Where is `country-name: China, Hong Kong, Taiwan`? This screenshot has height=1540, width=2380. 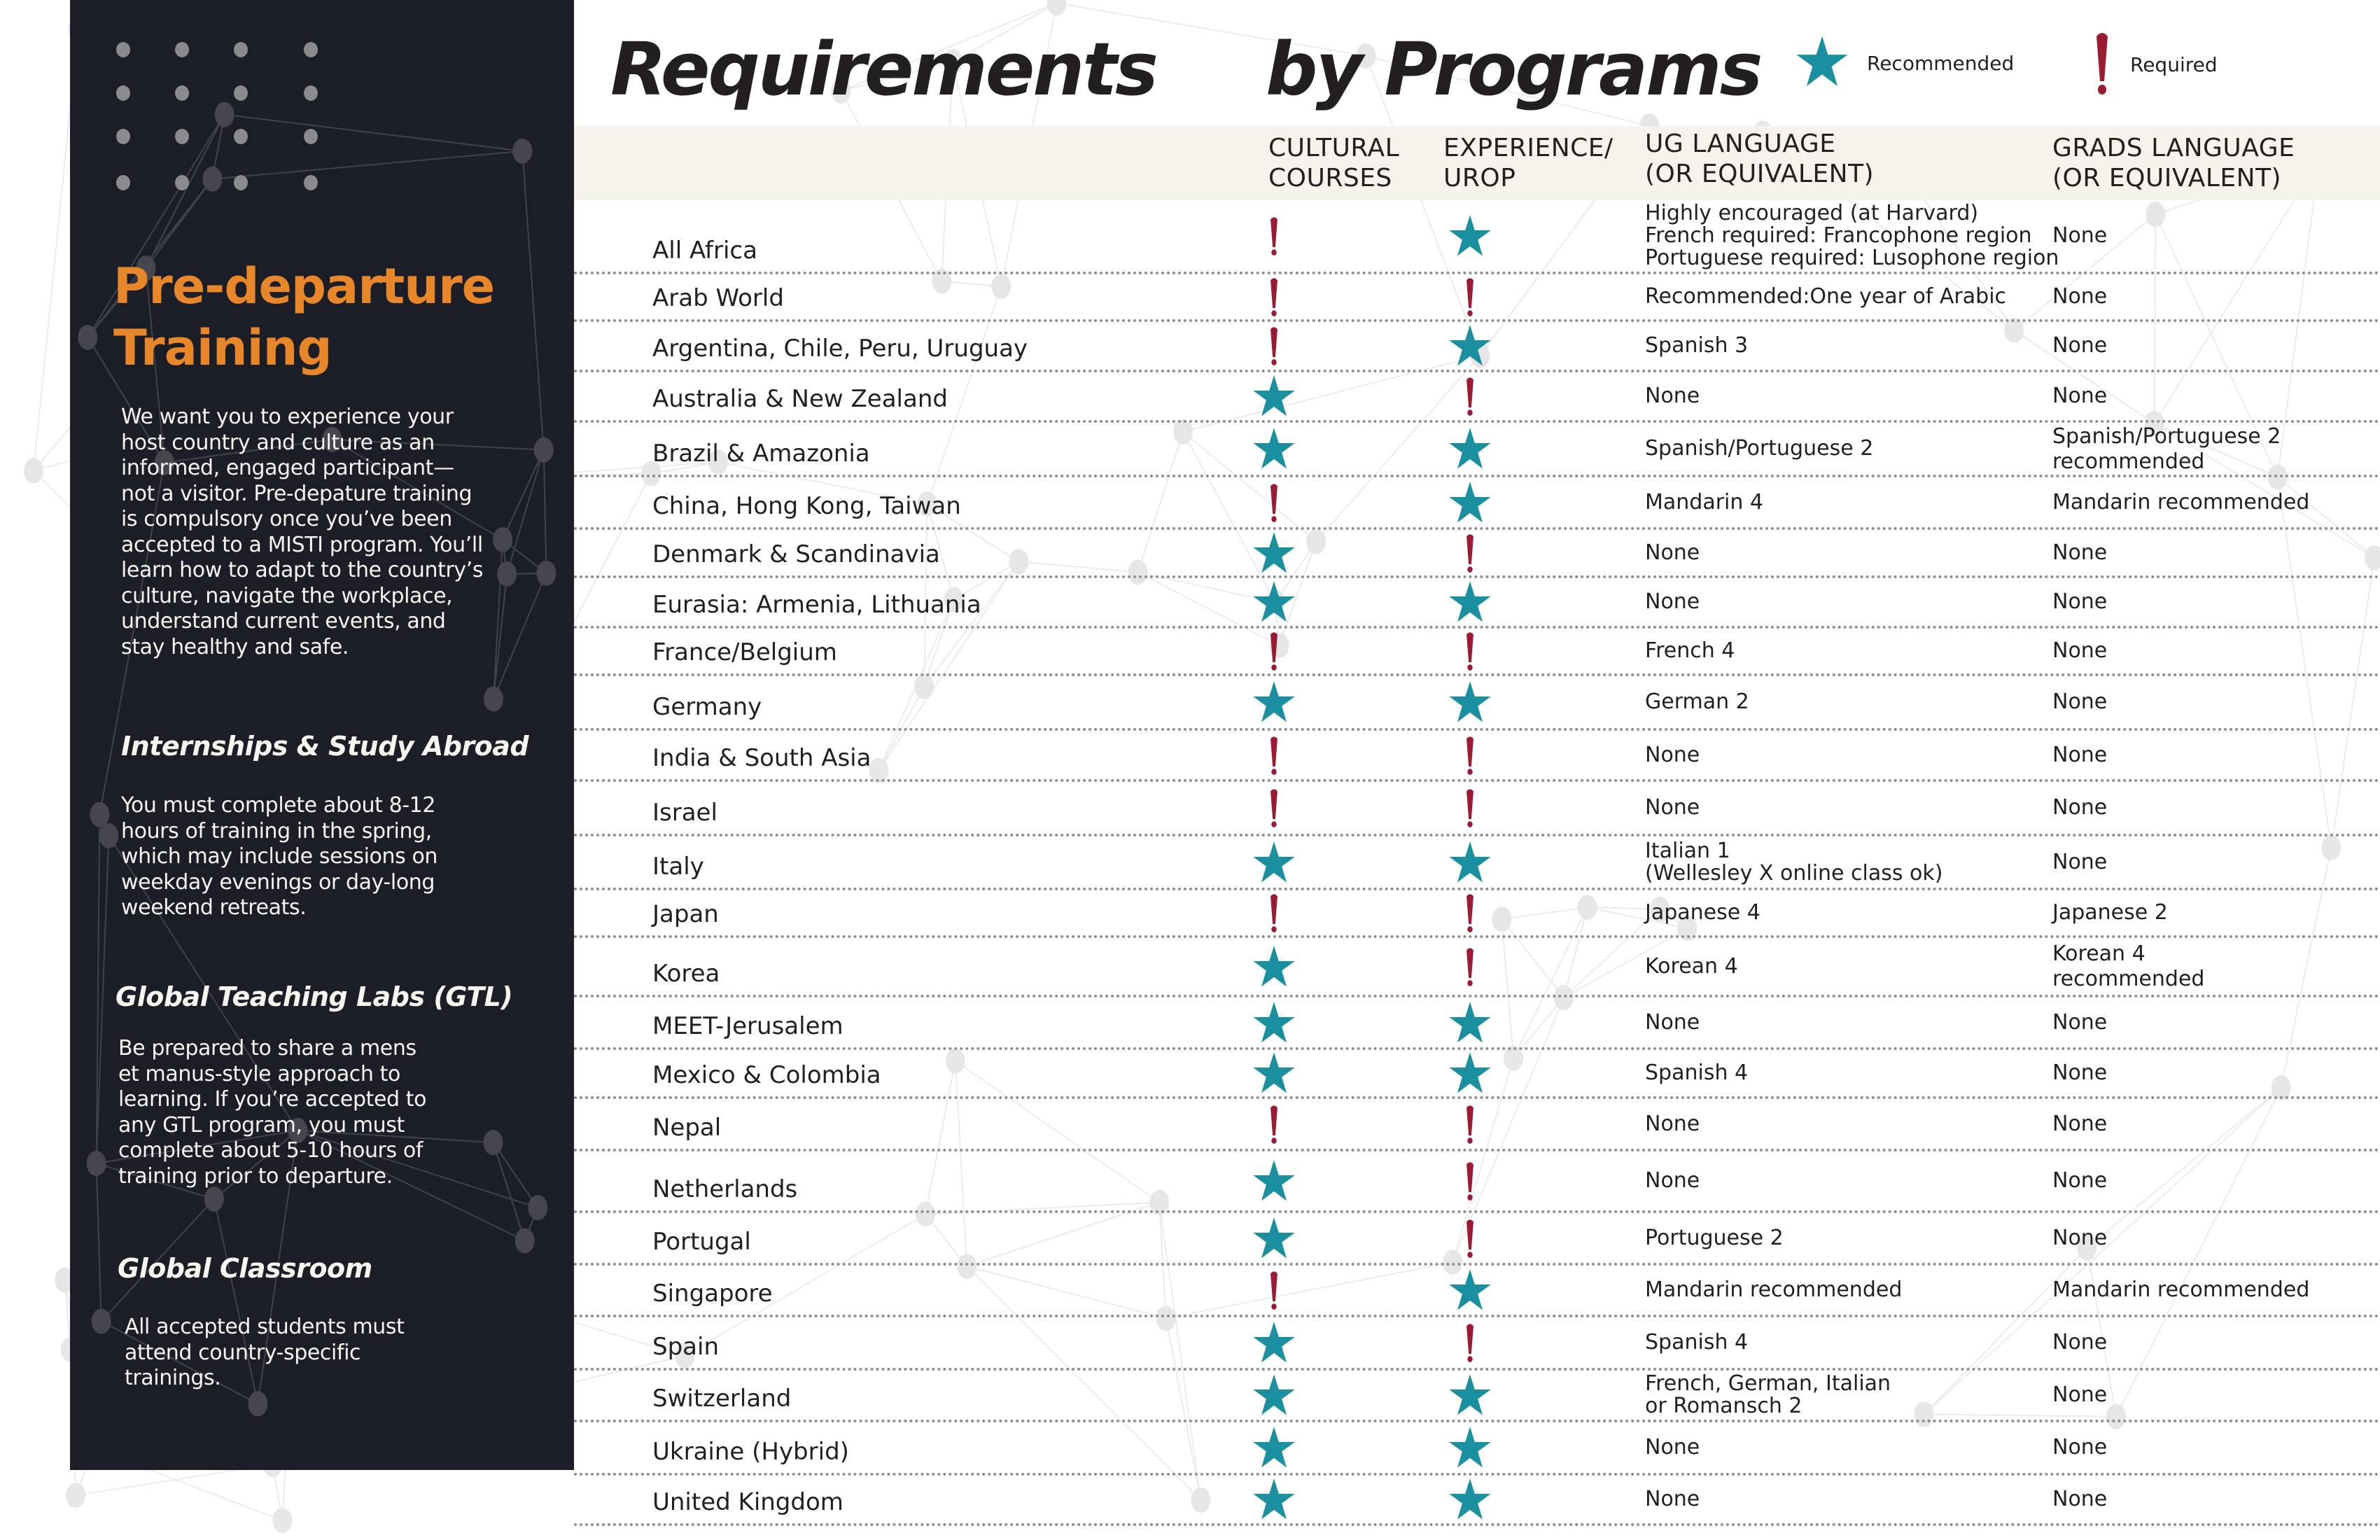
country-name: China, Hong Kong, Taiwan is located at coordinates (806, 506).